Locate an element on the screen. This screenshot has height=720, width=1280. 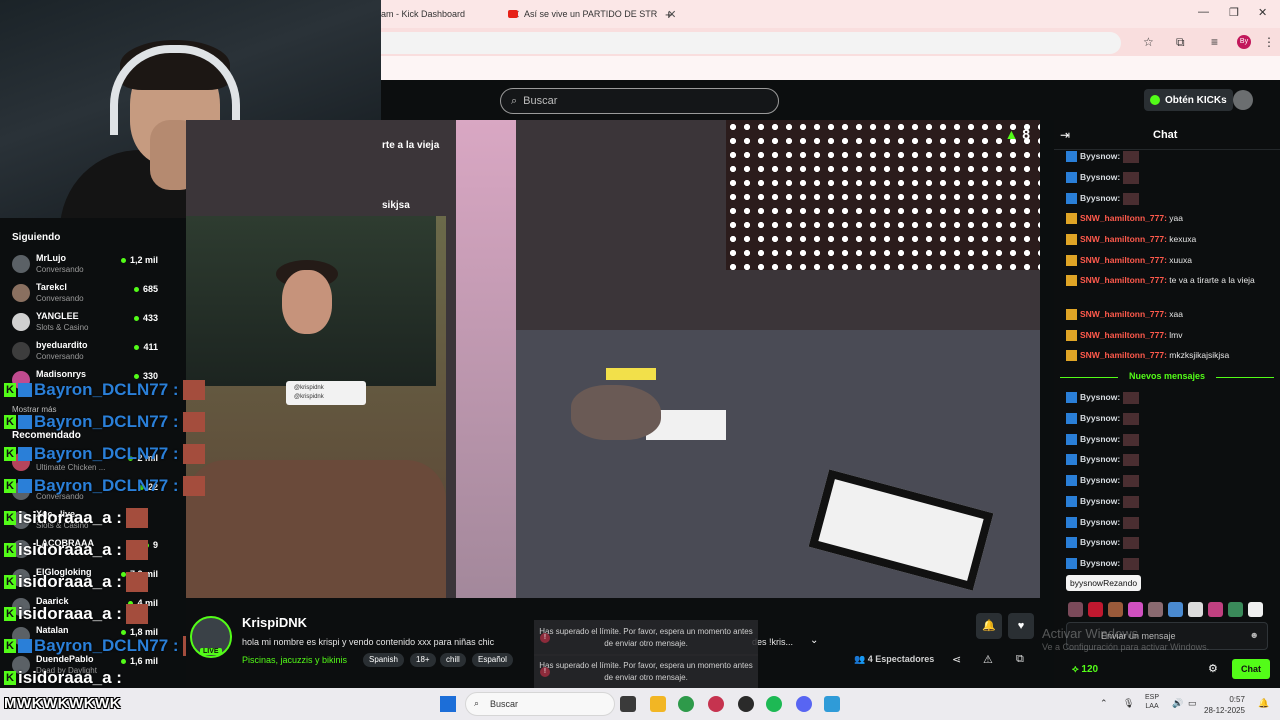
chat-message: SNW_hamiltonn_777: xuuxa is located at coordinates (1170, 260).